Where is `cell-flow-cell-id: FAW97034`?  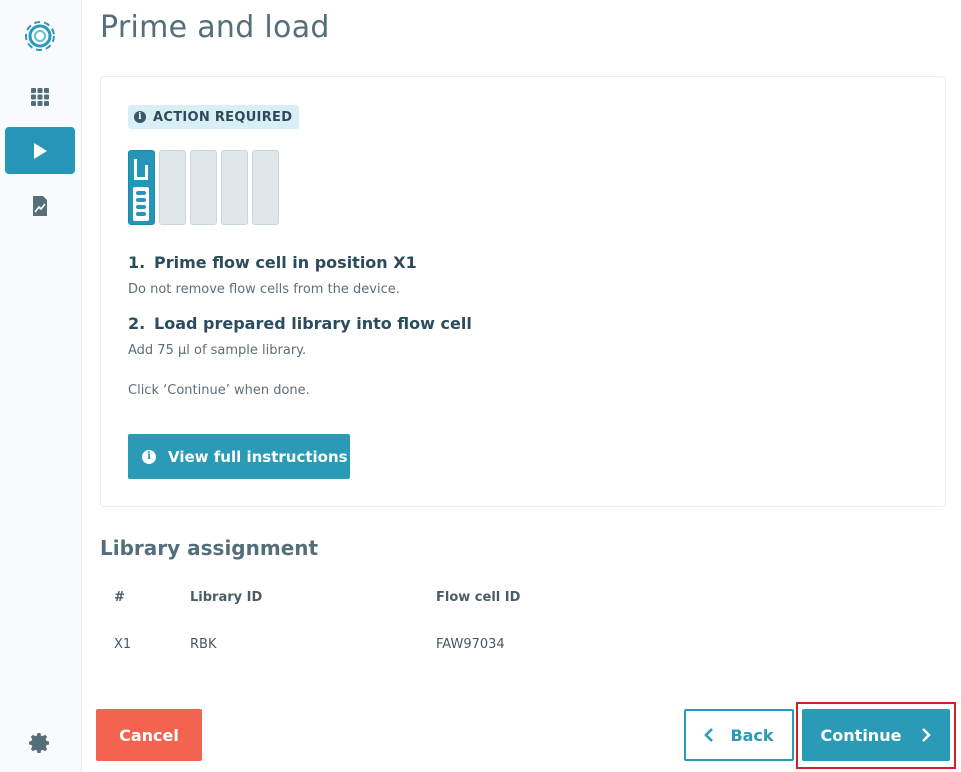
cell-flow-cell-id: FAW97034 is located at coordinates (470, 644).